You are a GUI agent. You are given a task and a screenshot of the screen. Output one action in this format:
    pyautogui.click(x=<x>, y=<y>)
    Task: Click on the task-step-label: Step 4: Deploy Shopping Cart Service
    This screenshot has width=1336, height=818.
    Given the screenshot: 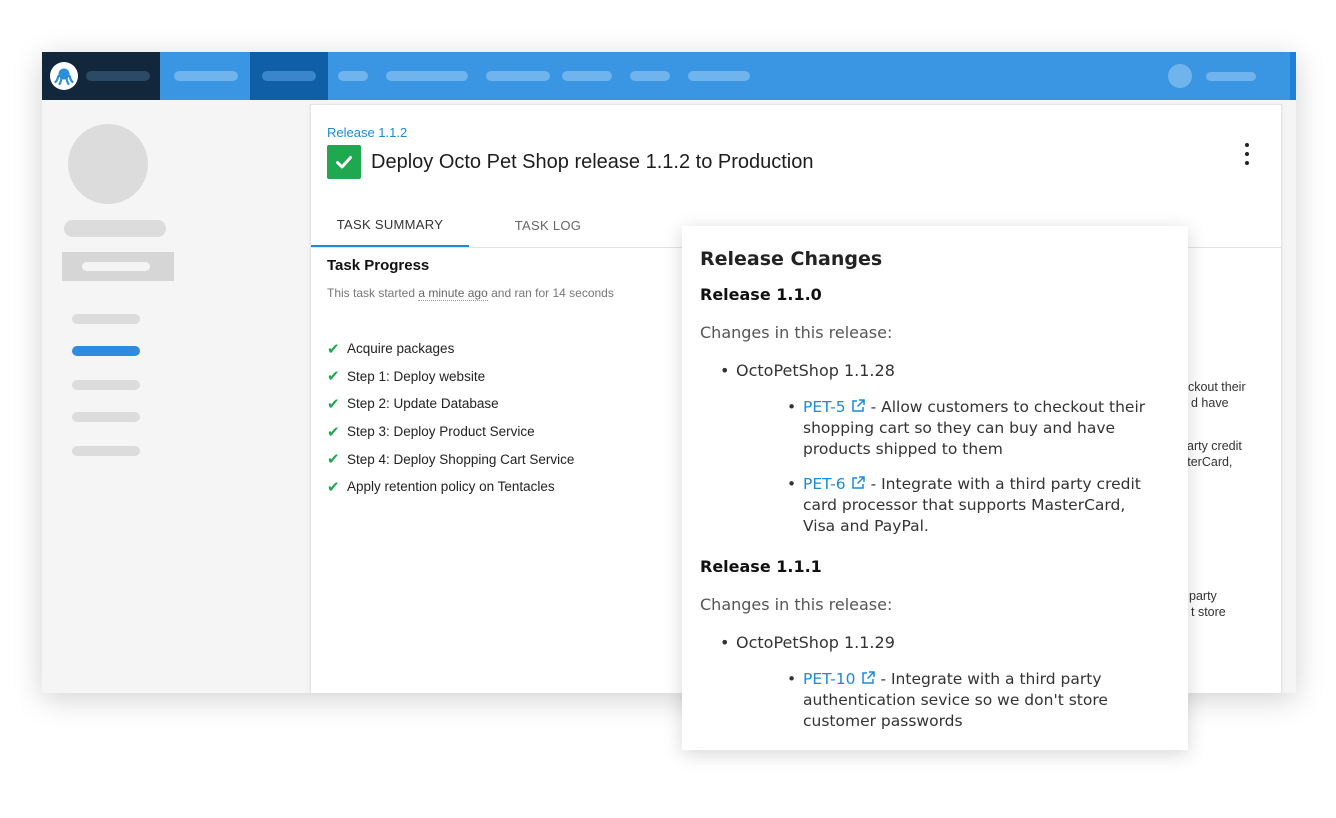 What is the action you would take?
    pyautogui.click(x=461, y=459)
    